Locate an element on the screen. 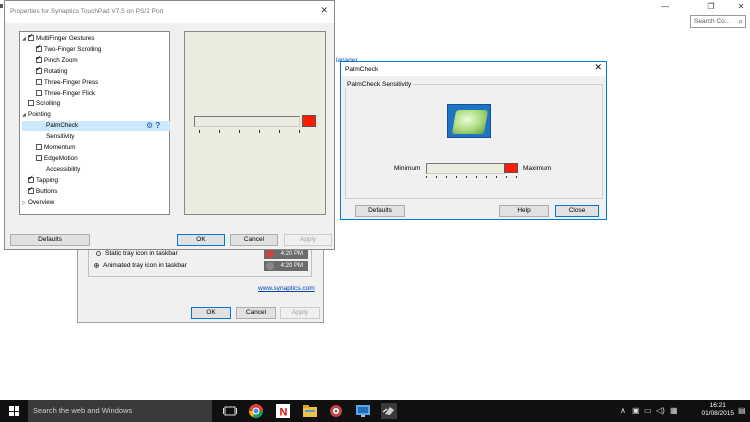 Image resolution: width=750 pixels, height=422 pixels. remote-desktop-icon is located at coordinates (363, 411).